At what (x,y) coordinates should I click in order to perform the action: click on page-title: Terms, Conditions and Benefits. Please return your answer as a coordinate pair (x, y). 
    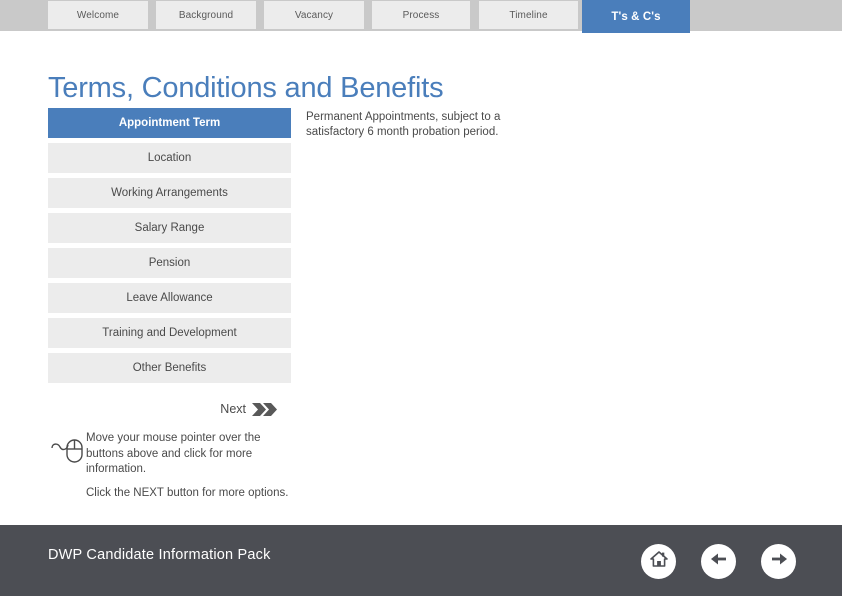
    Looking at the image, I should click on (246, 88).